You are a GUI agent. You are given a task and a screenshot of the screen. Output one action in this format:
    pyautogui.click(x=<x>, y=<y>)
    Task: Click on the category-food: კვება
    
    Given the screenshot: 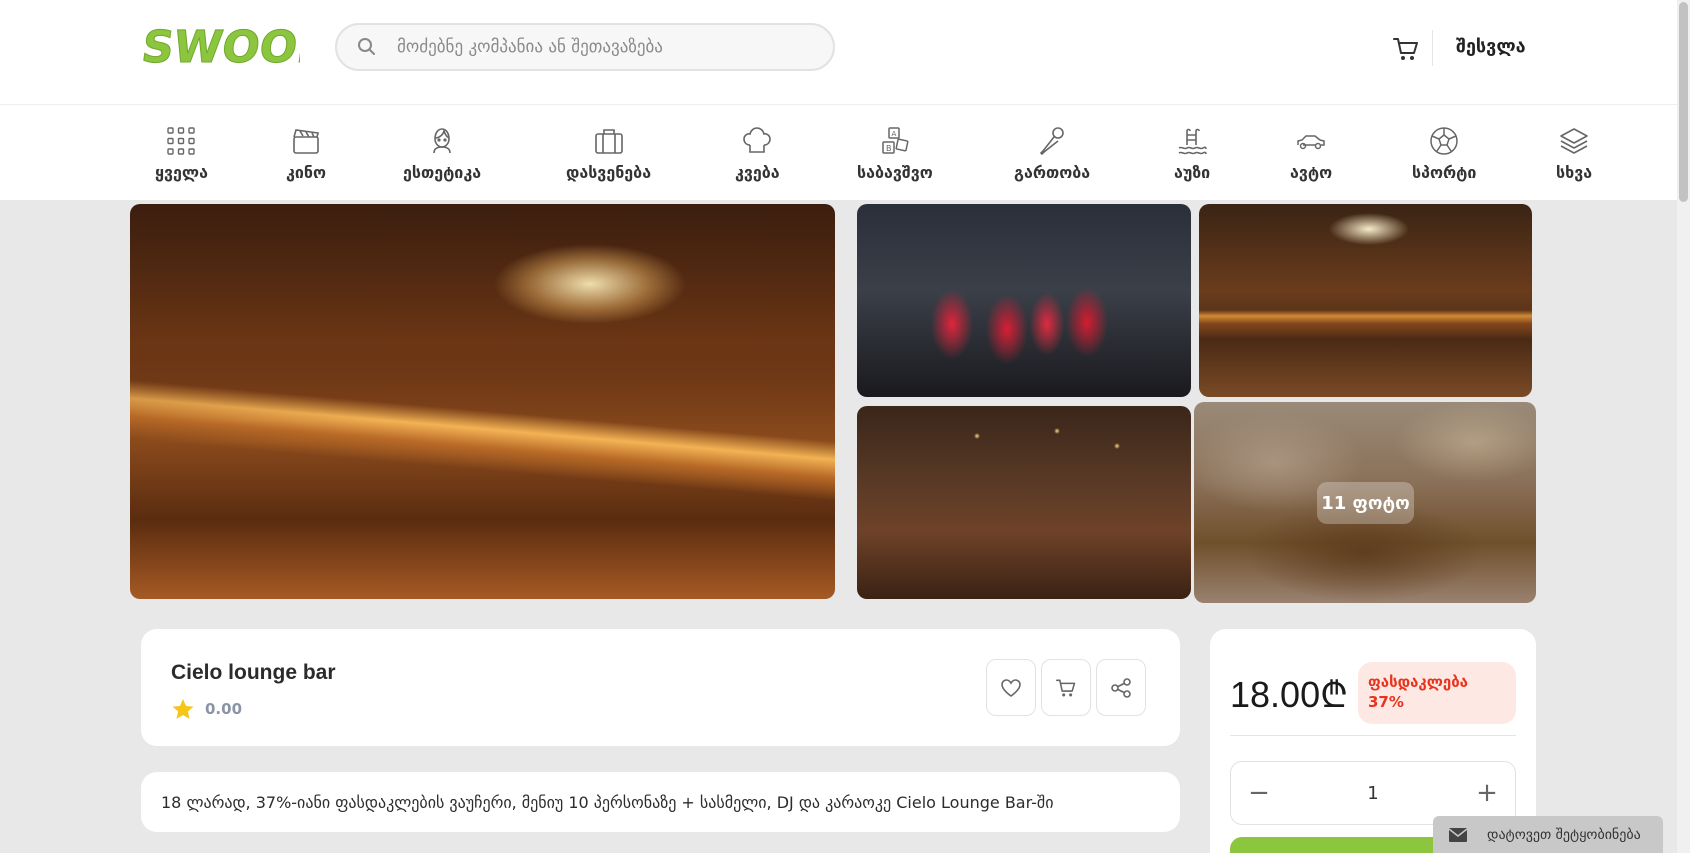 What is the action you would take?
    pyautogui.click(x=757, y=153)
    